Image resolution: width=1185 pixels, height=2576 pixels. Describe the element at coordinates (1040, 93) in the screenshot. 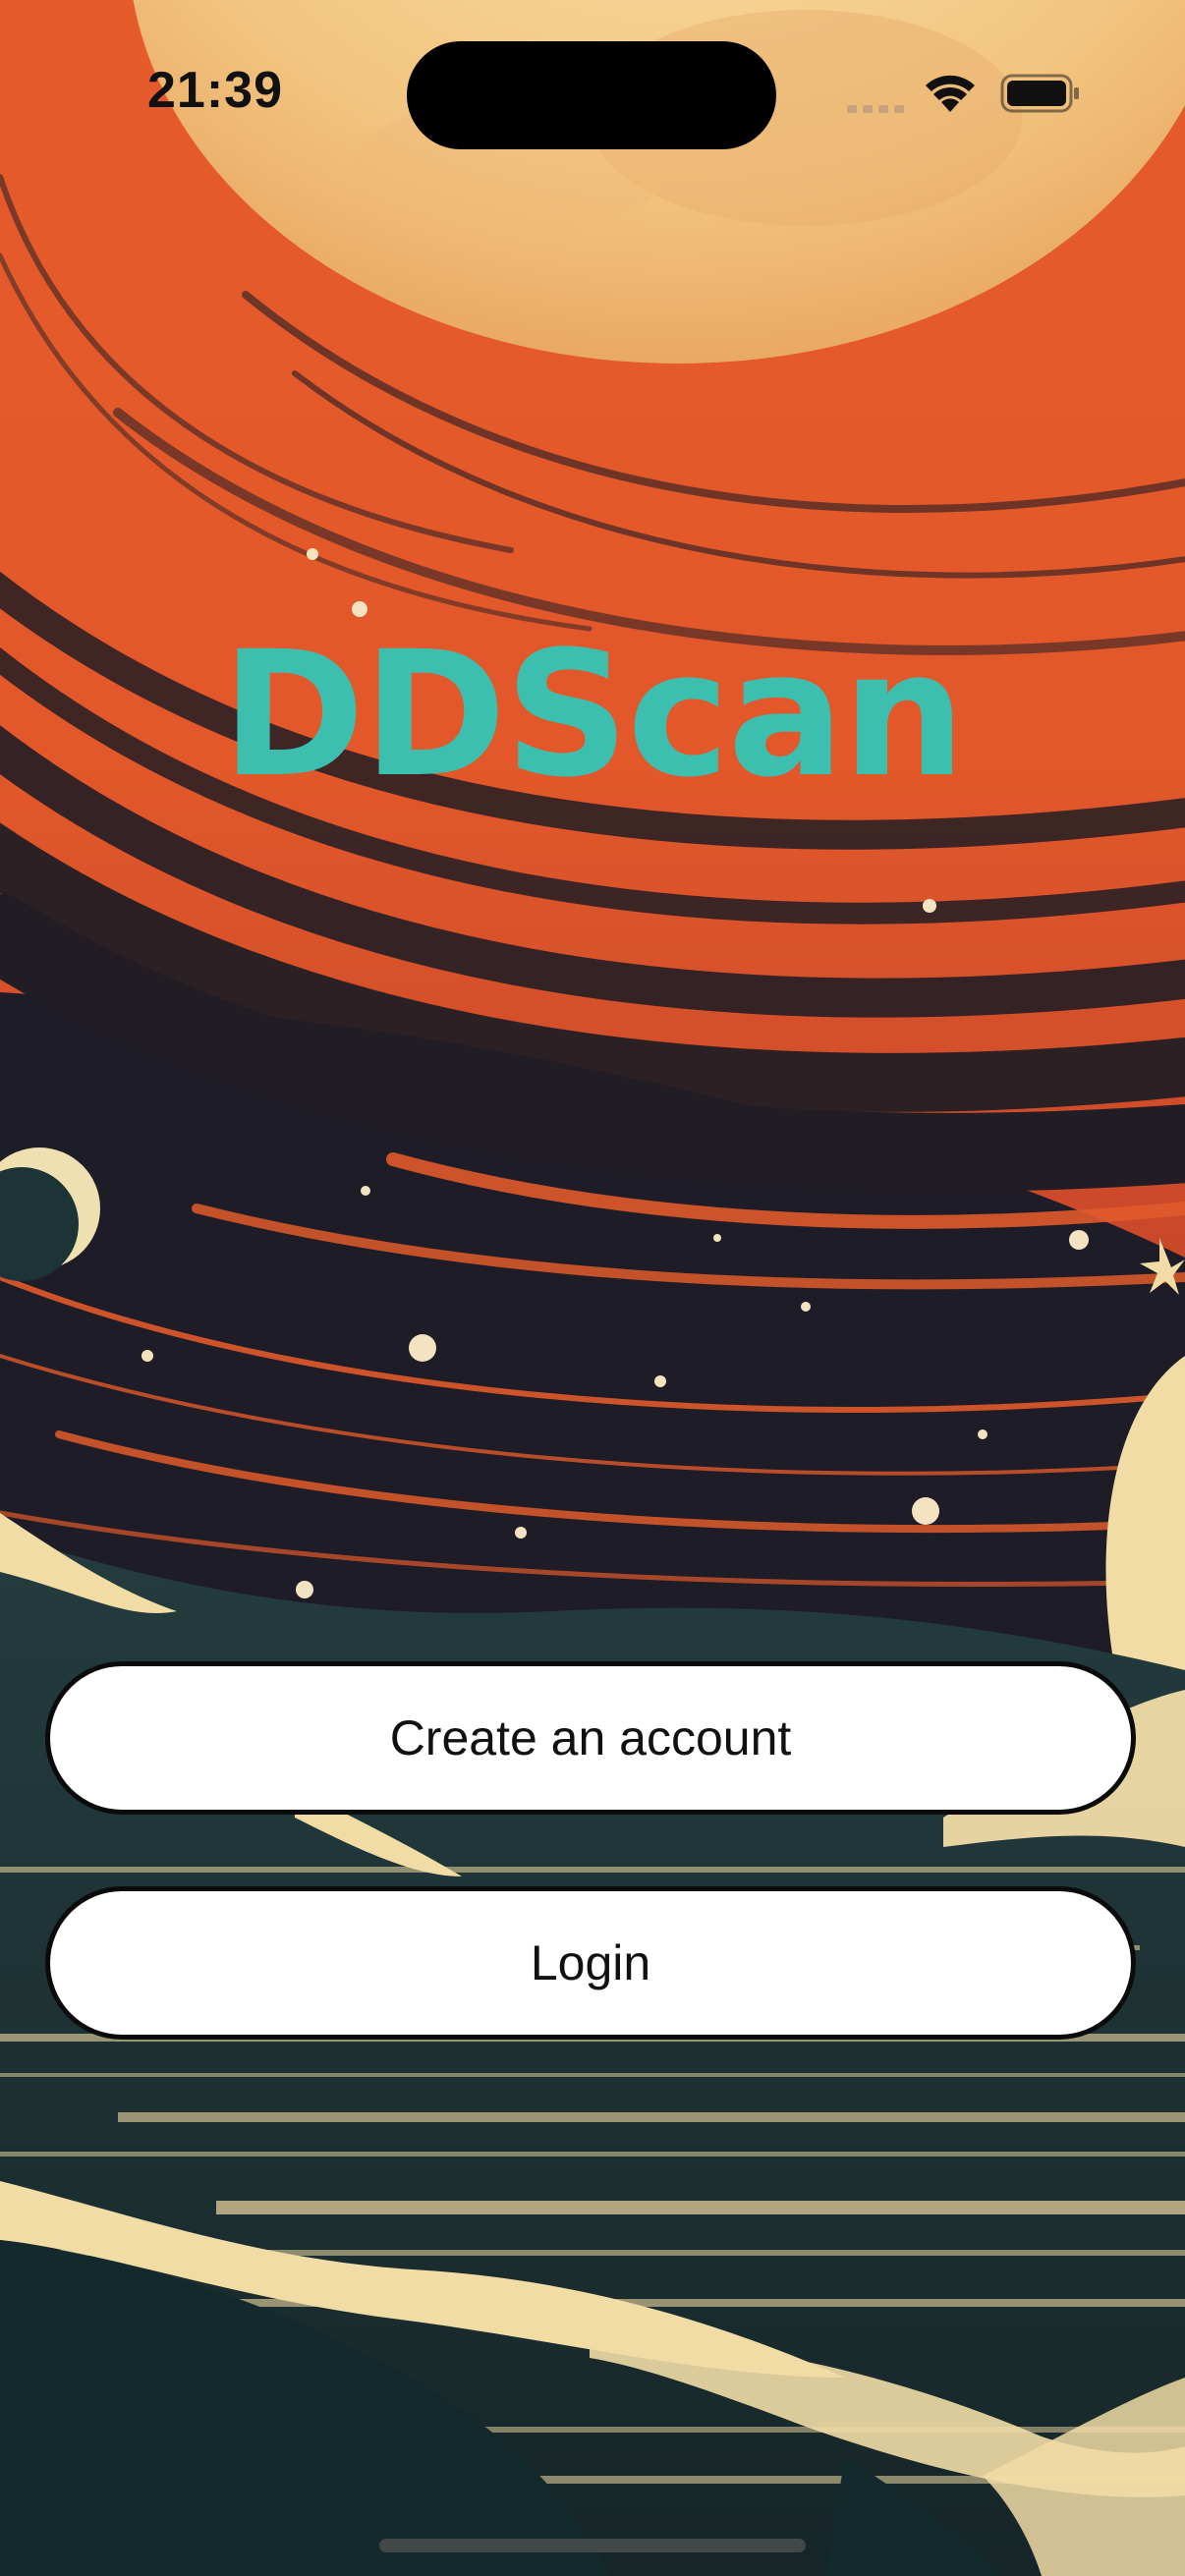

I see `battery-icon` at that location.